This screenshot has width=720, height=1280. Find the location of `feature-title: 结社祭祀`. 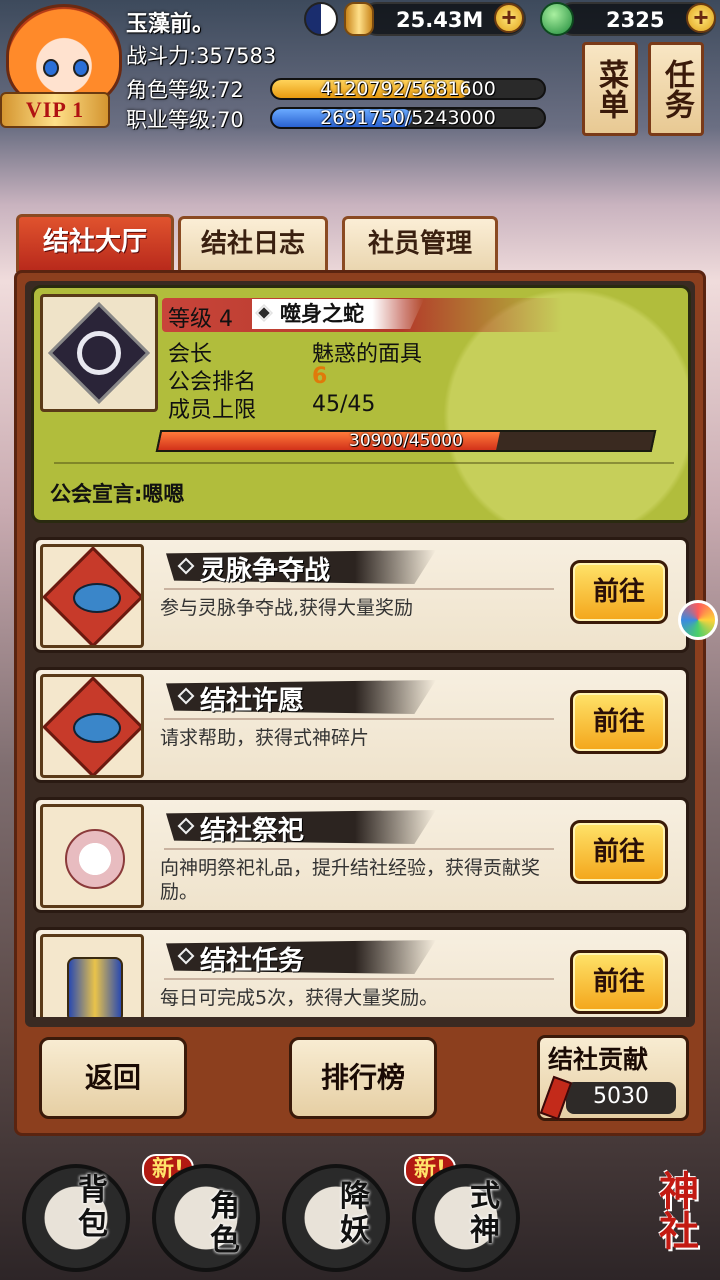

feature-title: 结社祭祀 is located at coordinates (252, 831).